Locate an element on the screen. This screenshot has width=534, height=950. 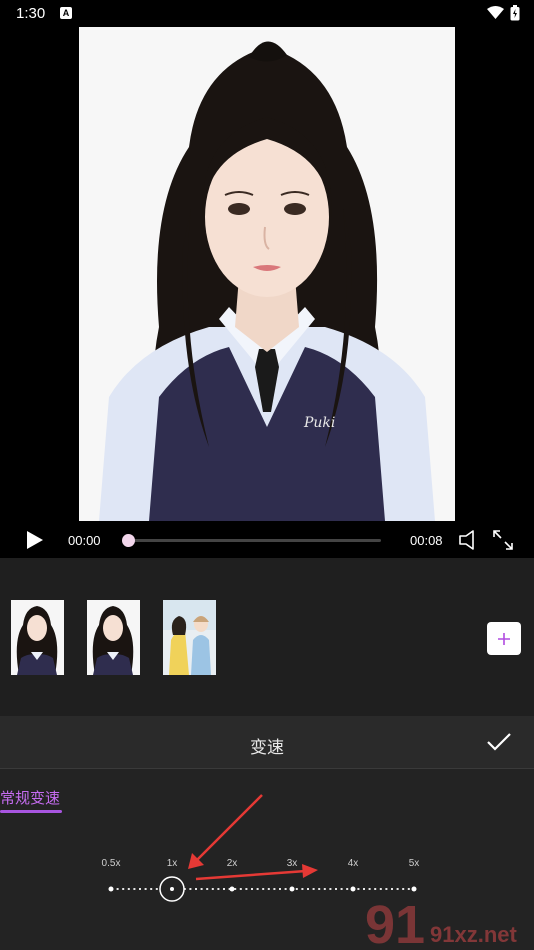
add-clip-button is located at coordinates (504, 638).